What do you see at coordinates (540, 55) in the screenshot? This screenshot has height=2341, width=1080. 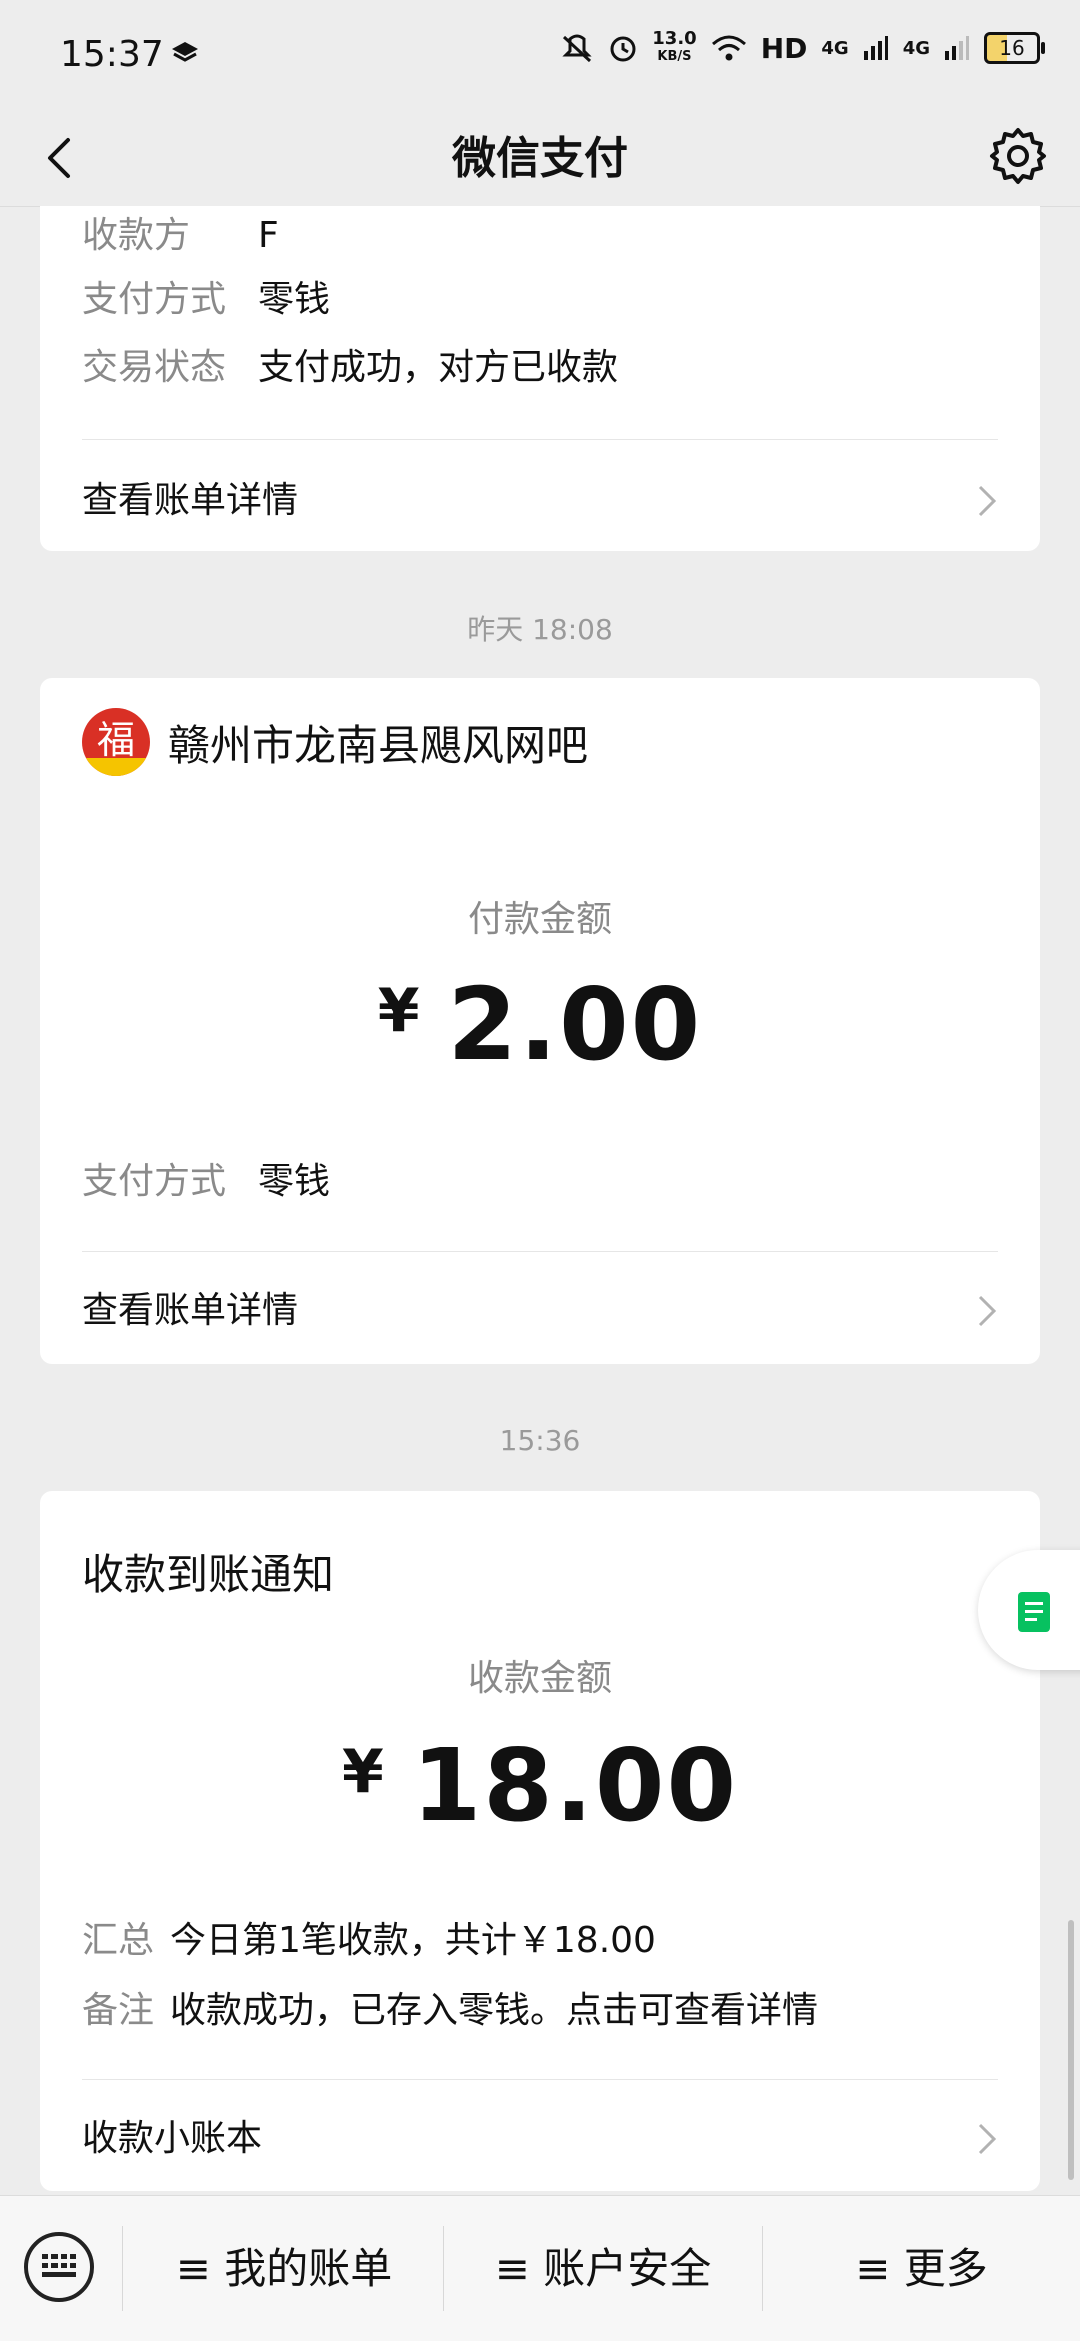 I see `status-bar: 15:37 13.0 KB/S HD 4G 4G 16` at bounding box center [540, 55].